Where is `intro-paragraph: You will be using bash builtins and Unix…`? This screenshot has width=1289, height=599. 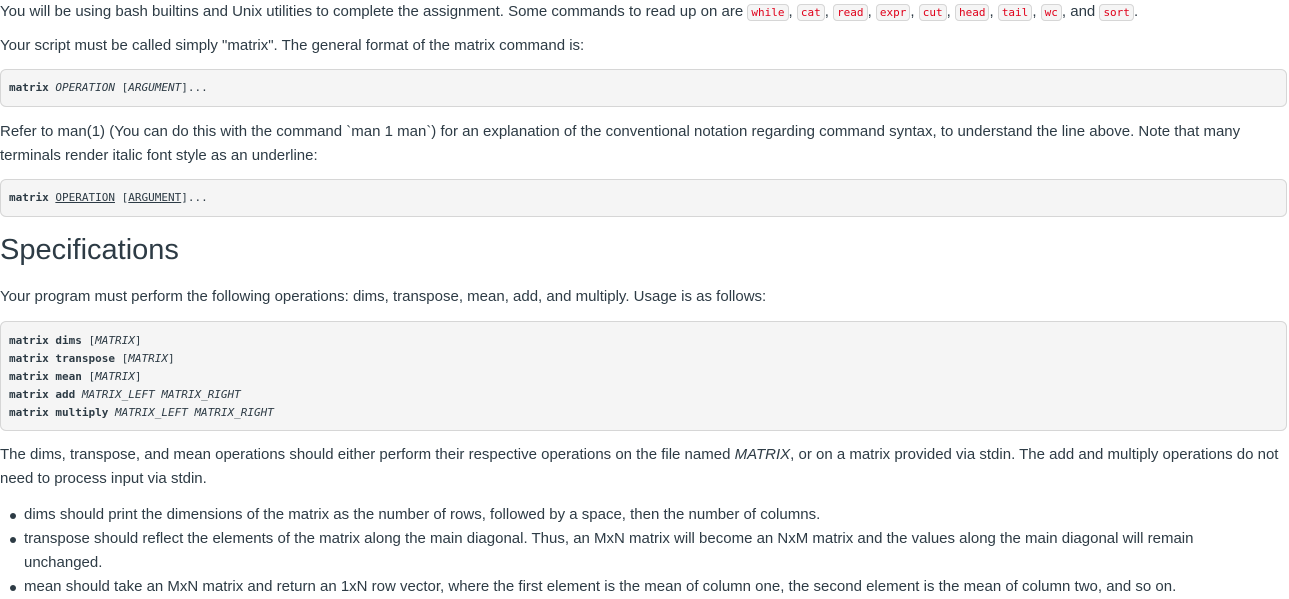
intro-paragraph: You will be using bash builtins and Unix… is located at coordinates (569, 12).